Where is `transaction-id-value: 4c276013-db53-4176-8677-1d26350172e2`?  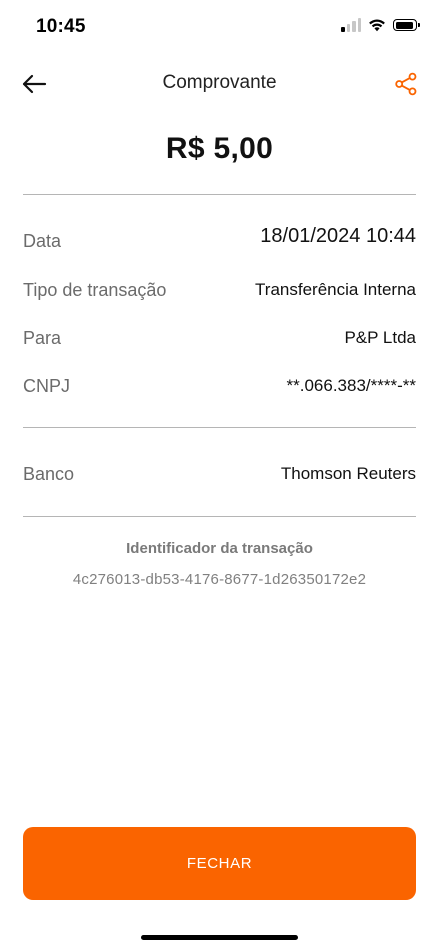 transaction-id-value: 4c276013-db53-4176-8677-1d26350172e2 is located at coordinates (219, 579).